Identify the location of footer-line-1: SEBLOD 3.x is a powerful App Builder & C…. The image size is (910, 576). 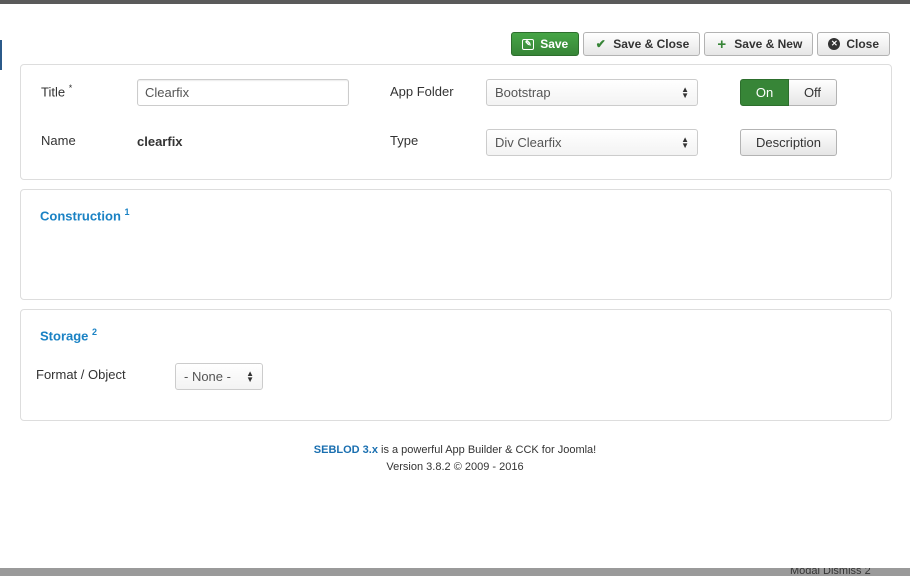
(455, 450).